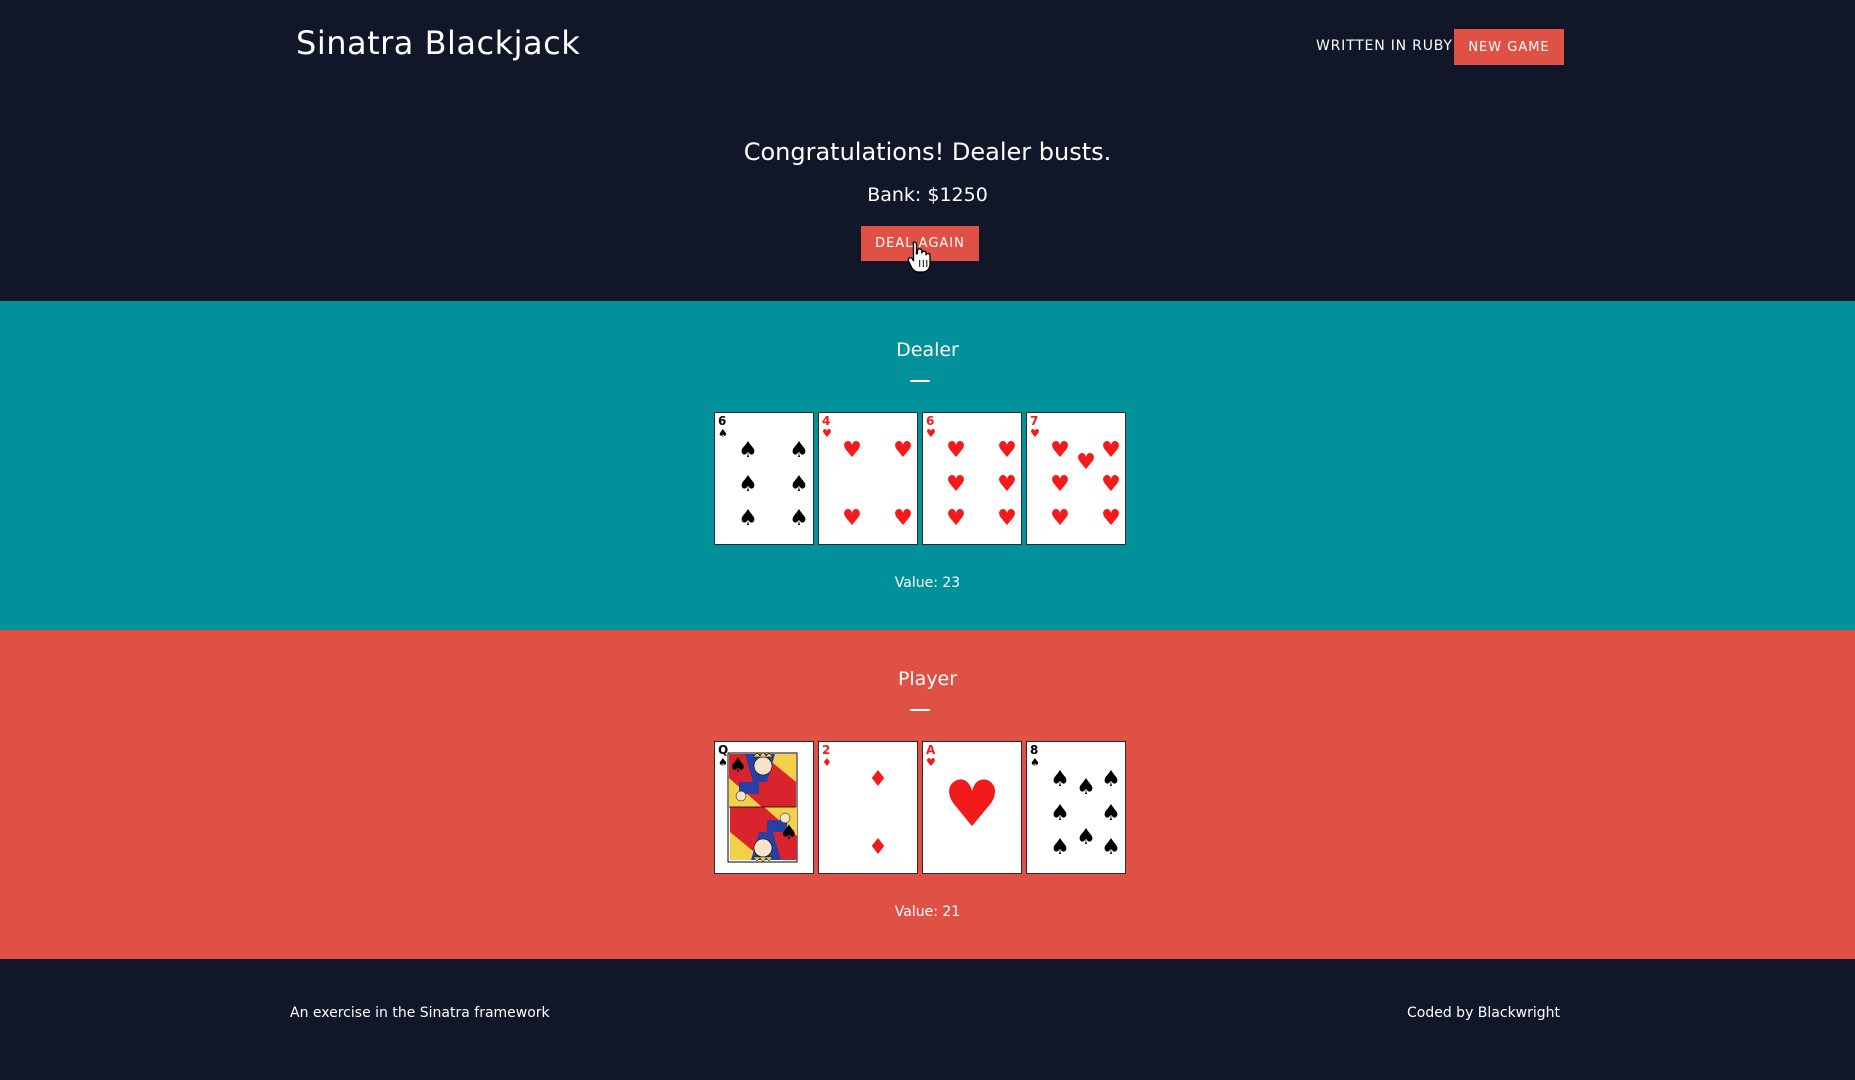 The height and width of the screenshot is (1080, 1855). What do you see at coordinates (1384, 46) in the screenshot?
I see `written-in-ruby-link: WRITTEN IN RUBY` at bounding box center [1384, 46].